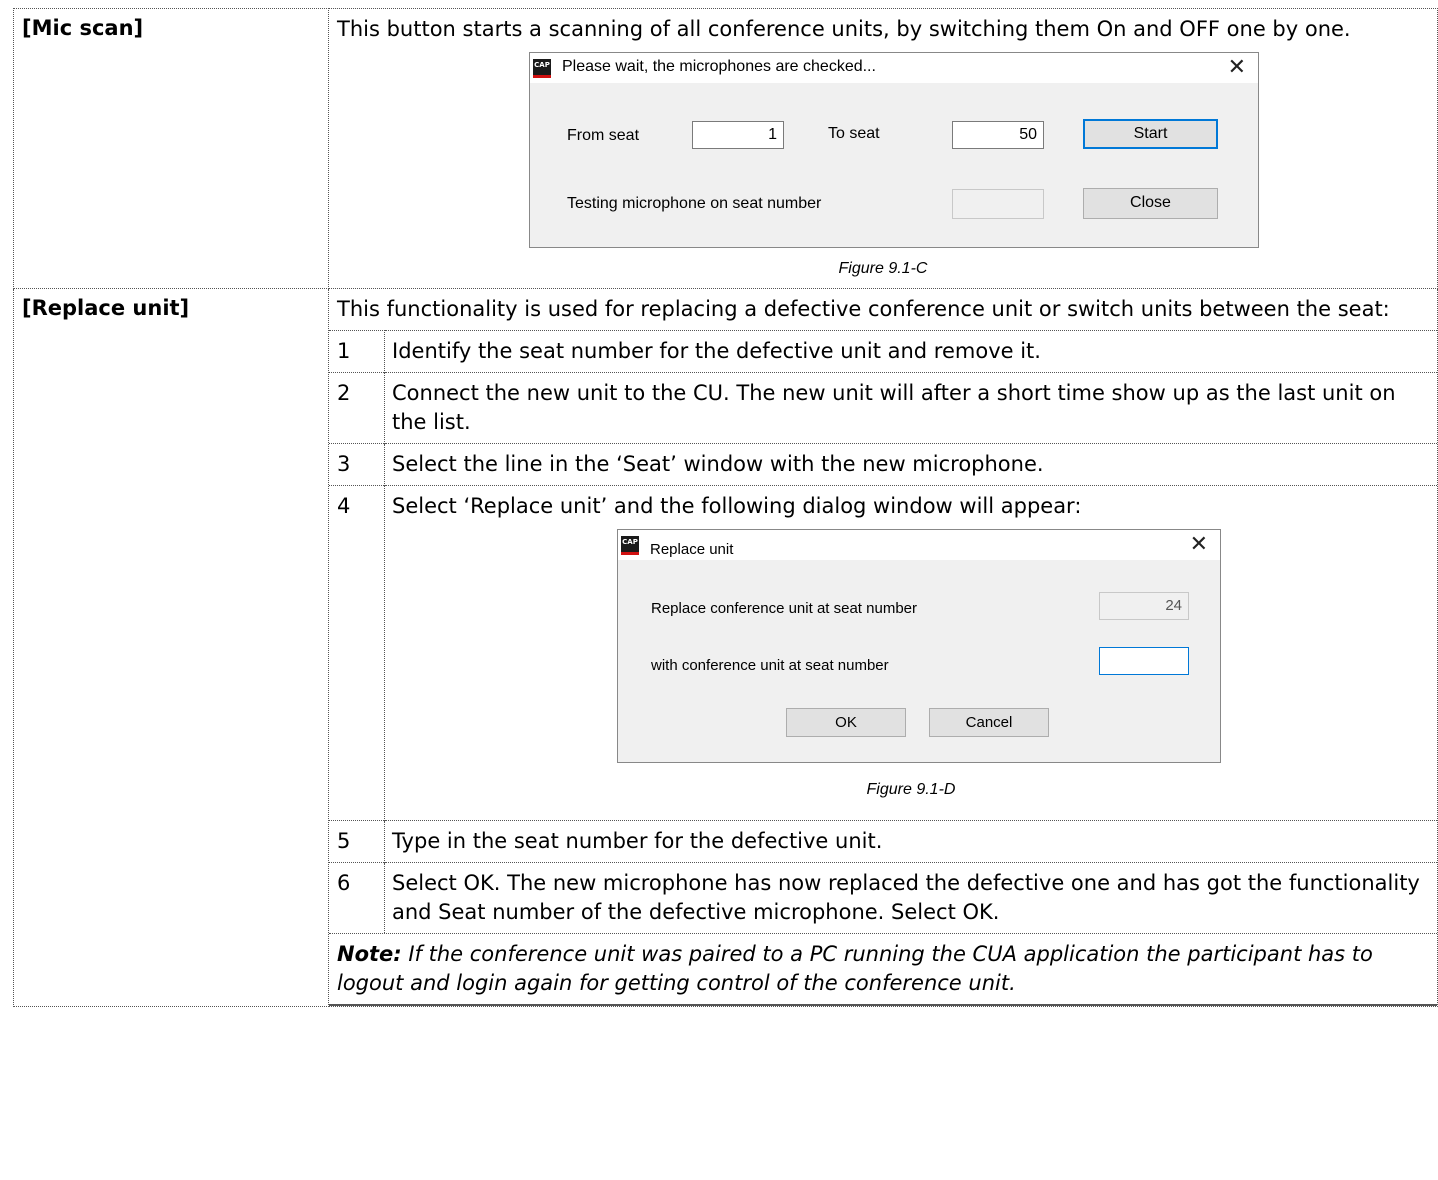 Image resolution: width=1438 pixels, height=1180 pixels. I want to click on from-seat-label: From seat, so click(603, 135).